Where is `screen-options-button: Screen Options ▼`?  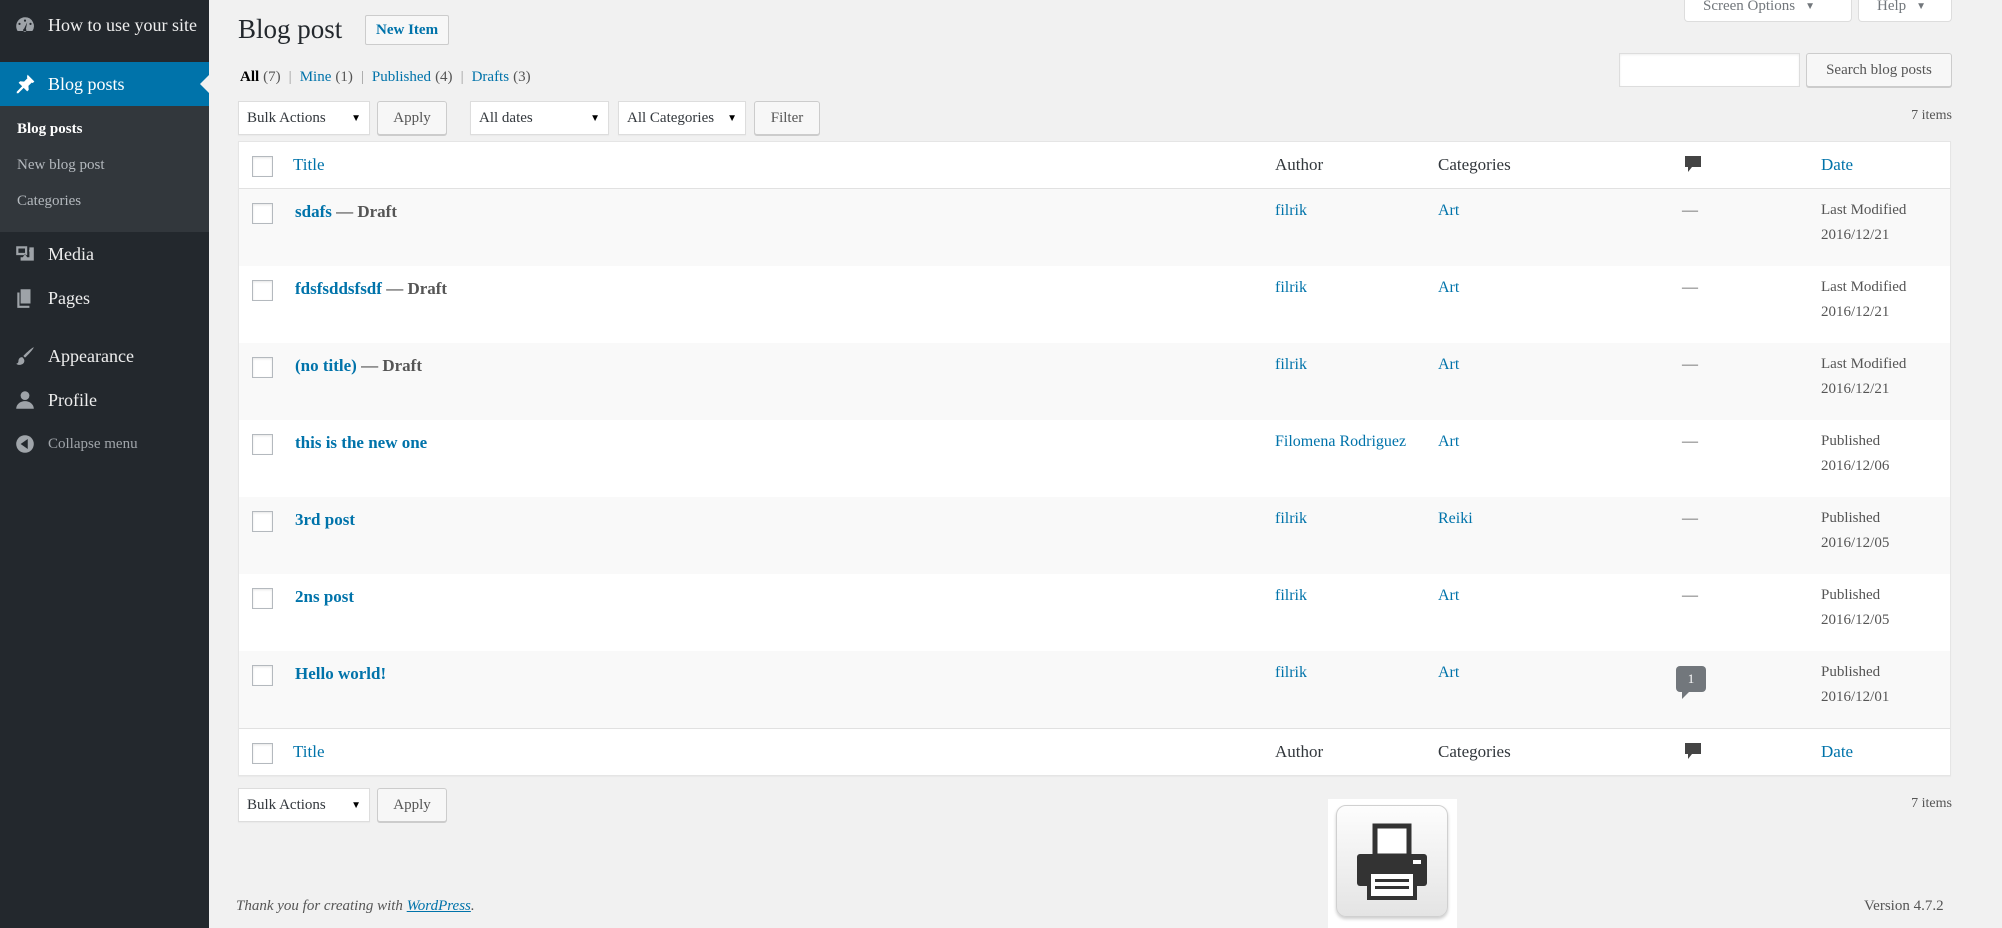
screen-options-button: Screen Options ▼ is located at coordinates (1768, 11).